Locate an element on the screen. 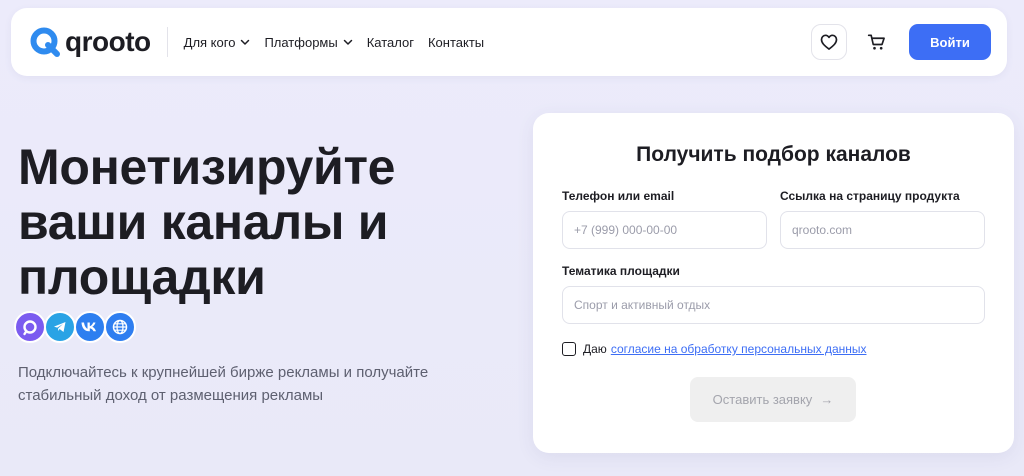  logo-text: qrooto is located at coordinates (108, 41).